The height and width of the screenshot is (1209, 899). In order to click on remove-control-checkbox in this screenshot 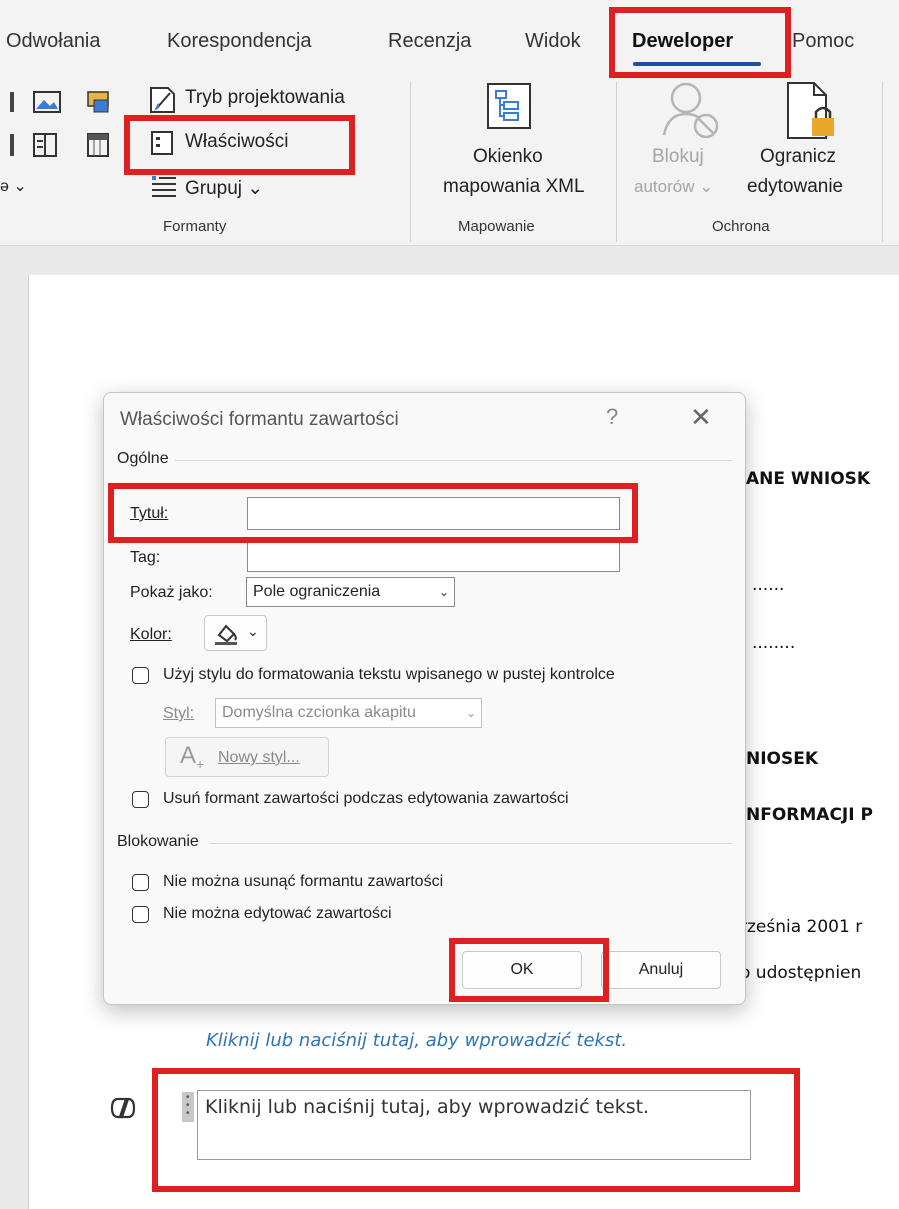, I will do `click(140, 799)`.